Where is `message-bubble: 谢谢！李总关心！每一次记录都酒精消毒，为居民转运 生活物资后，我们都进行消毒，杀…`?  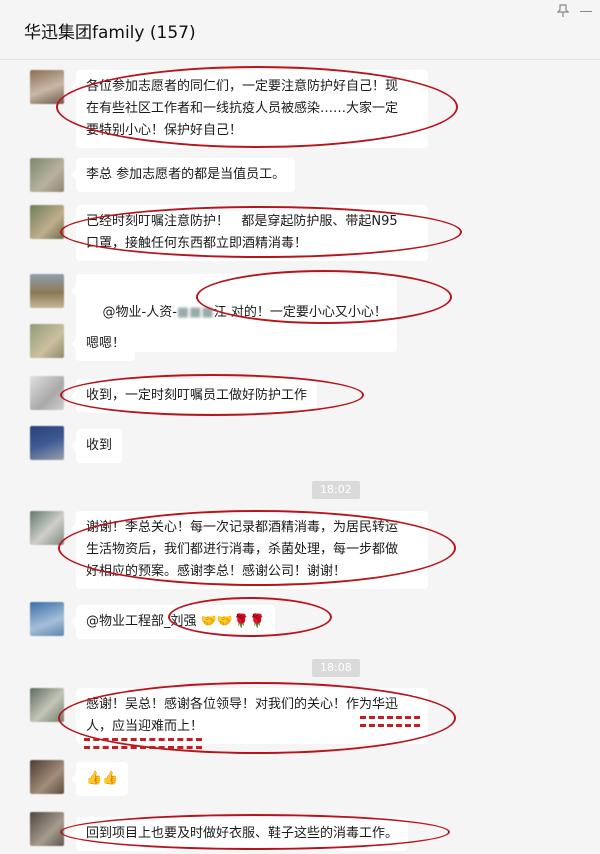 message-bubble: 谢谢！李总关心！每一次记录都酒精消毒，为居民转运 生活物资后，我们都进行消毒，杀… is located at coordinates (249, 550).